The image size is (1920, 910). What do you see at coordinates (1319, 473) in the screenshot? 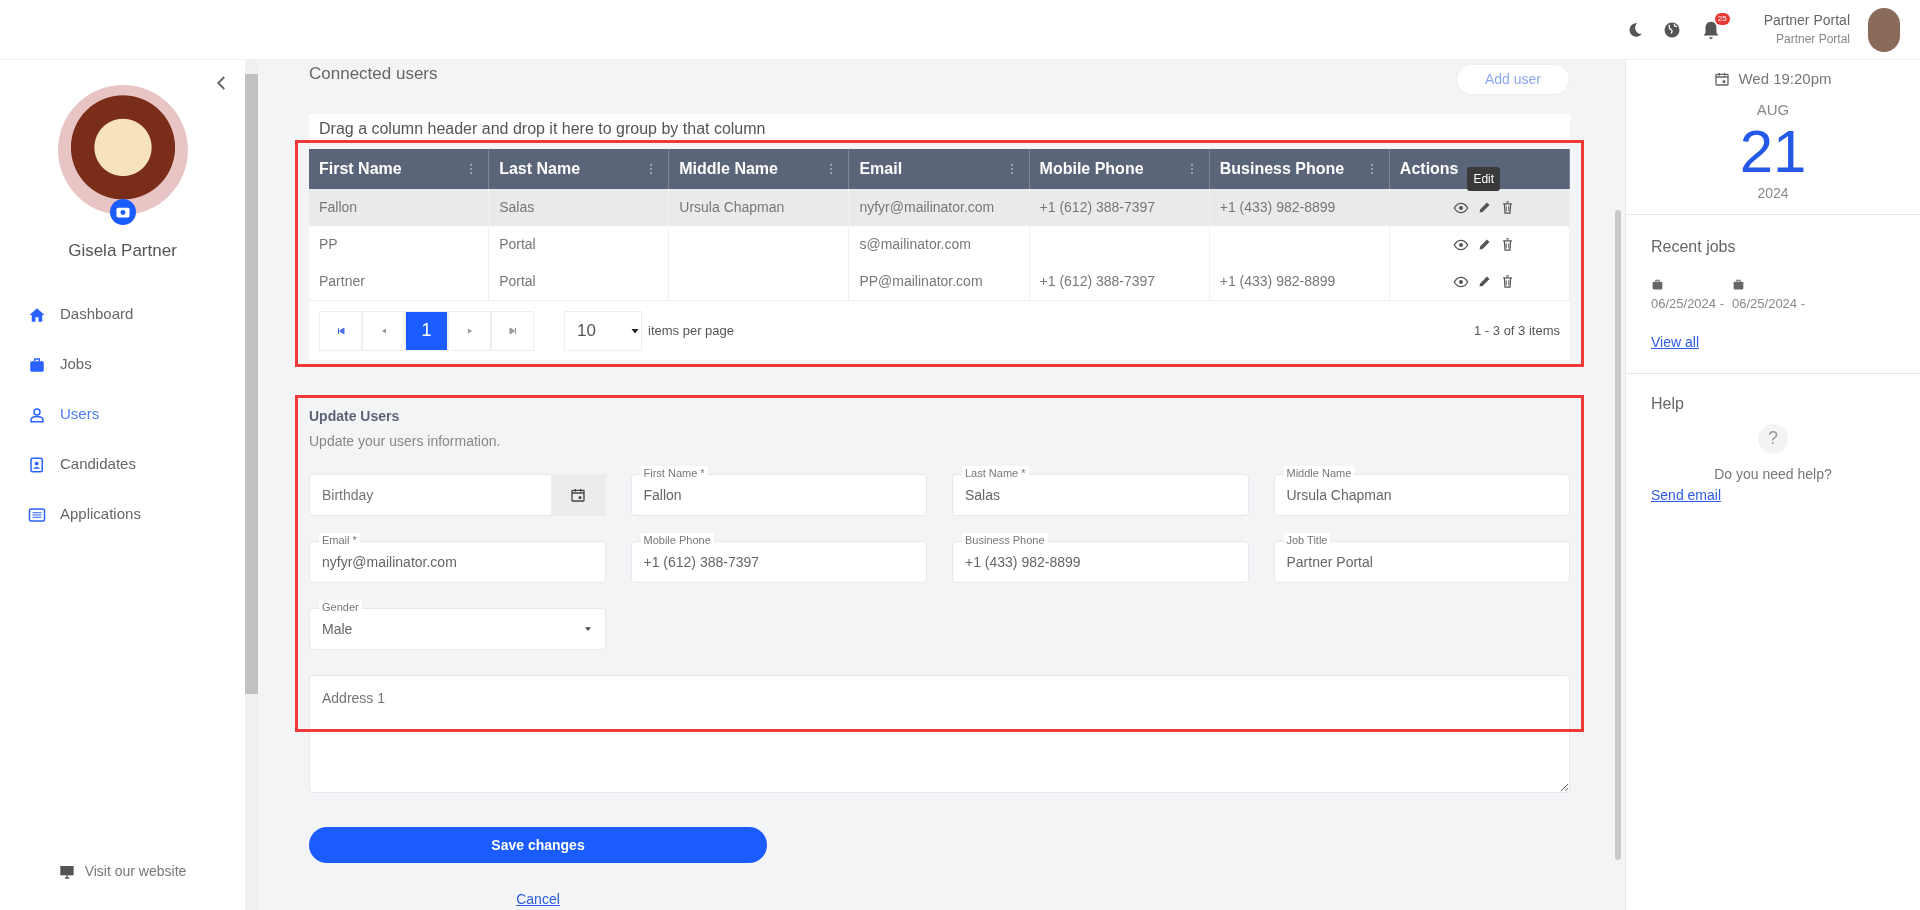
I see `field-label: Middle Name` at bounding box center [1319, 473].